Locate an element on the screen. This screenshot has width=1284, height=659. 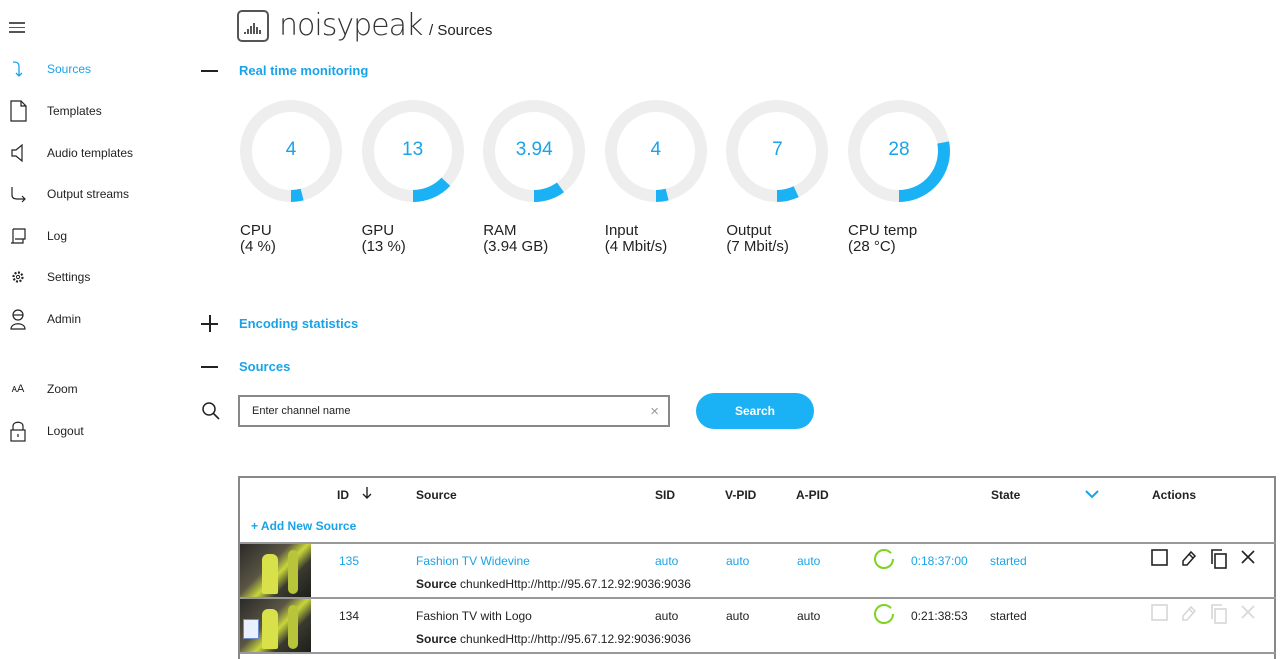
gear-icon is located at coordinates (18, 277).